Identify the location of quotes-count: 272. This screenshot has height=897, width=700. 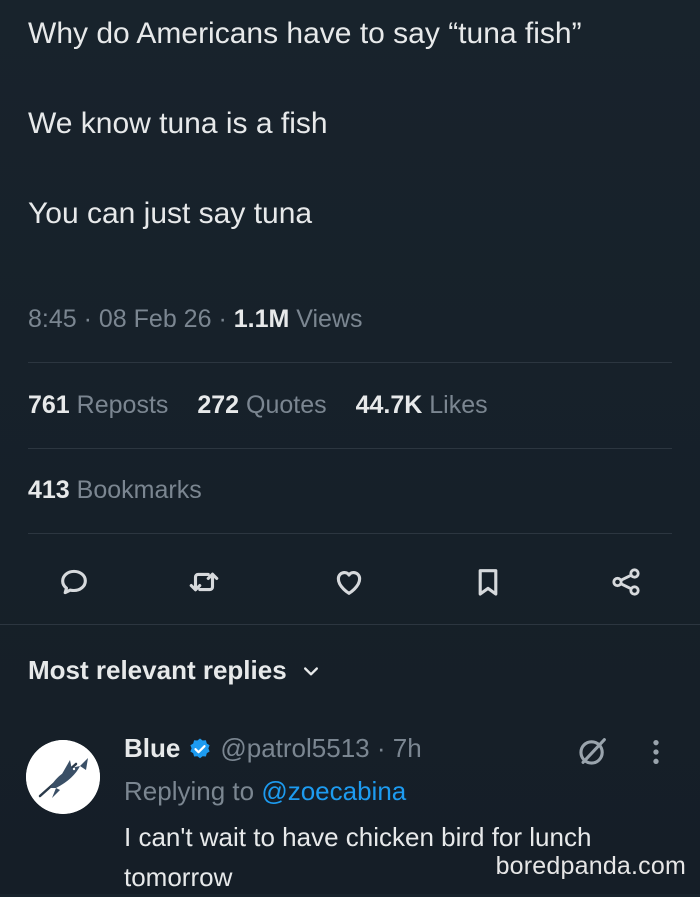
(218, 405).